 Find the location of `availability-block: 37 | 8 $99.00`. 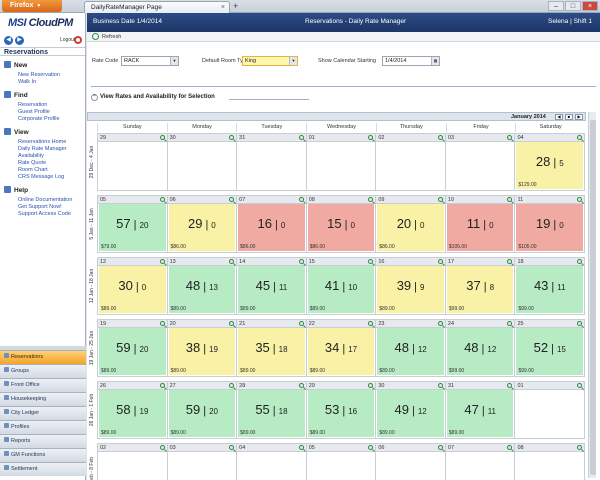

availability-block: 37 | 8 $99.00 is located at coordinates (480, 289).